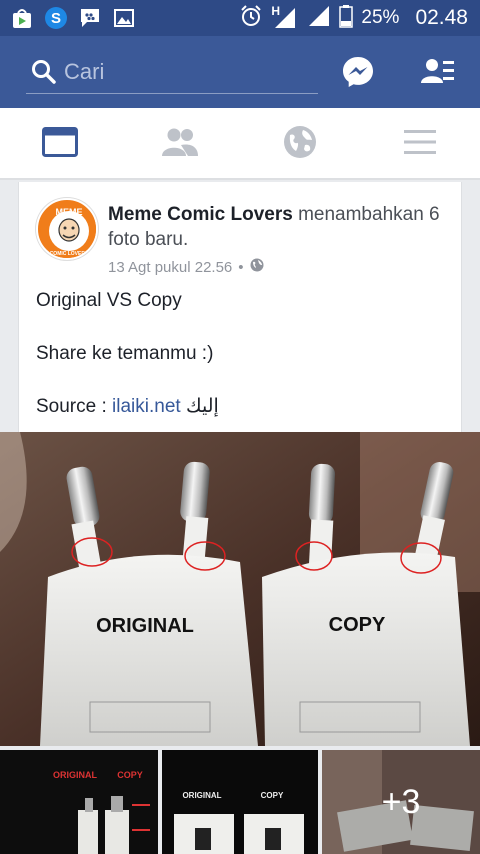  I want to click on tab-bar, so click(240, 144).